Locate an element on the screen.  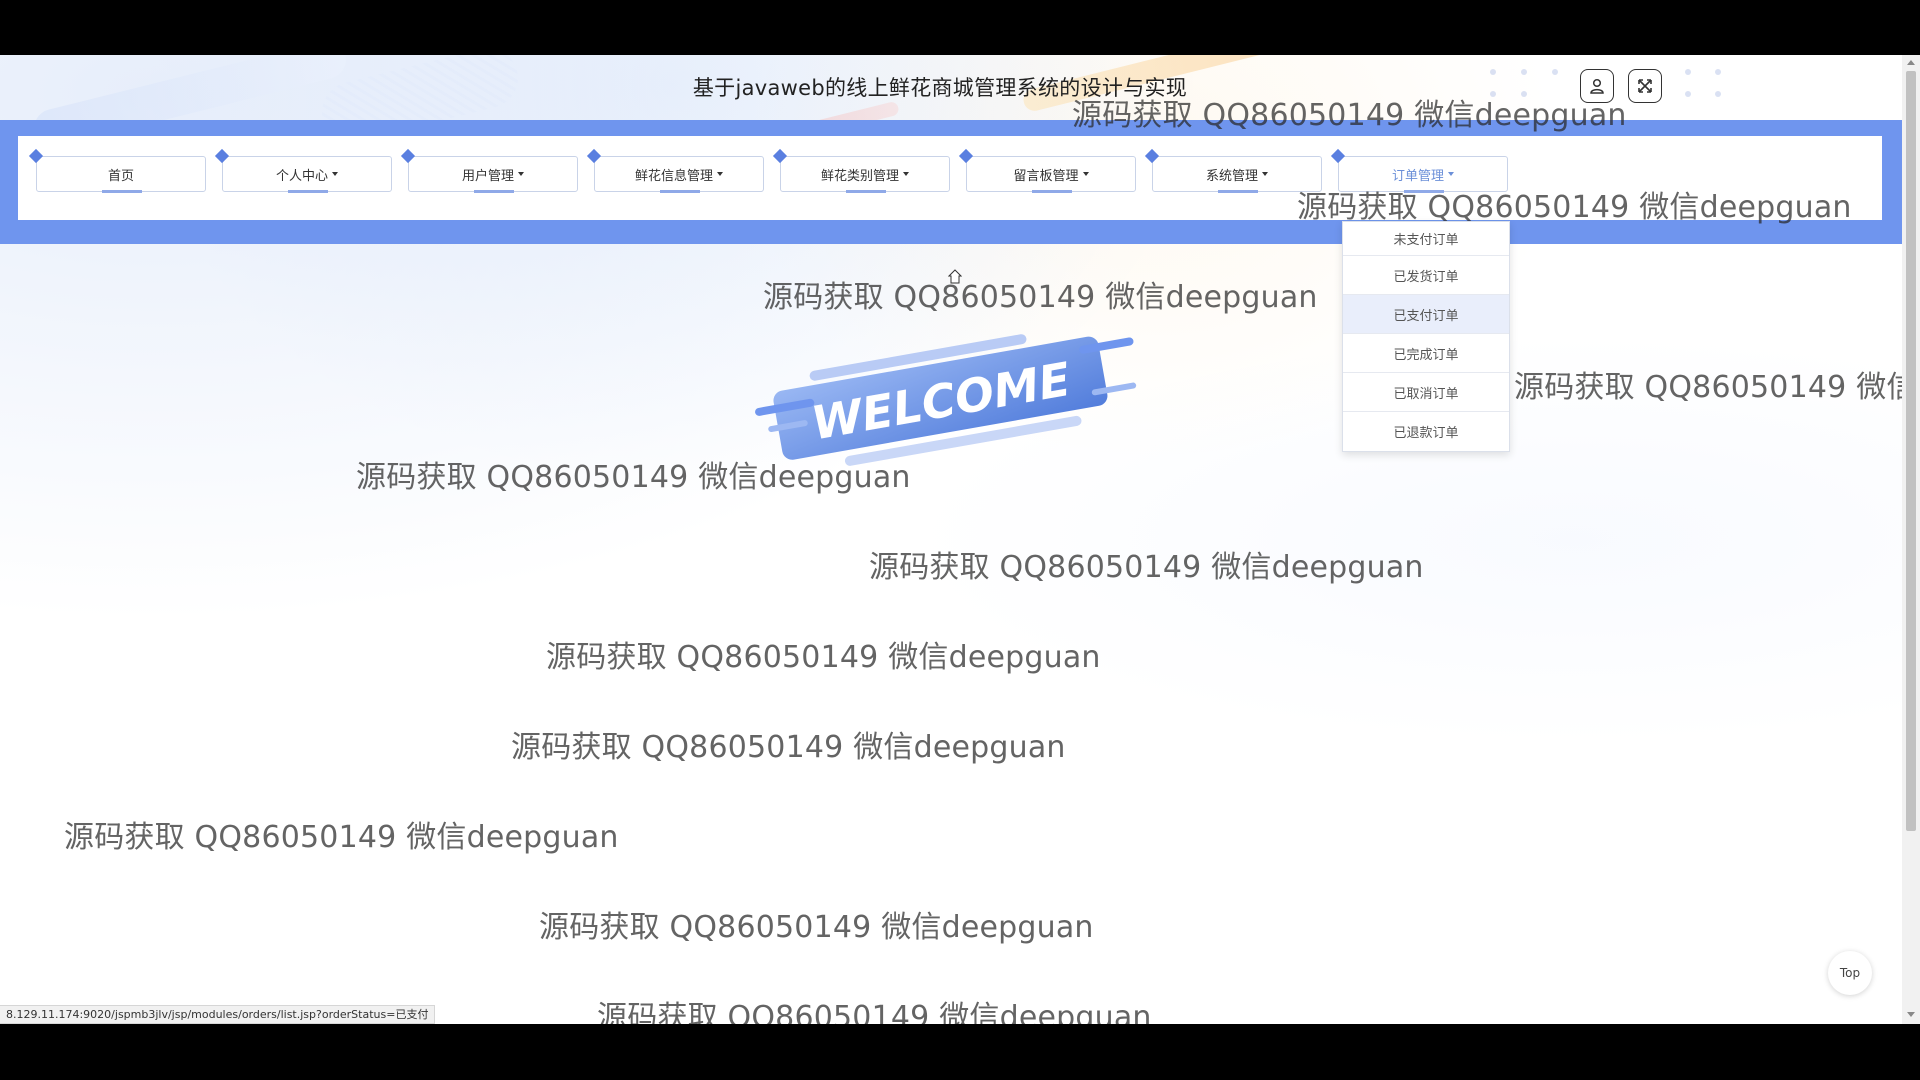
nav-item-label: 首页 is located at coordinates (120, 176).